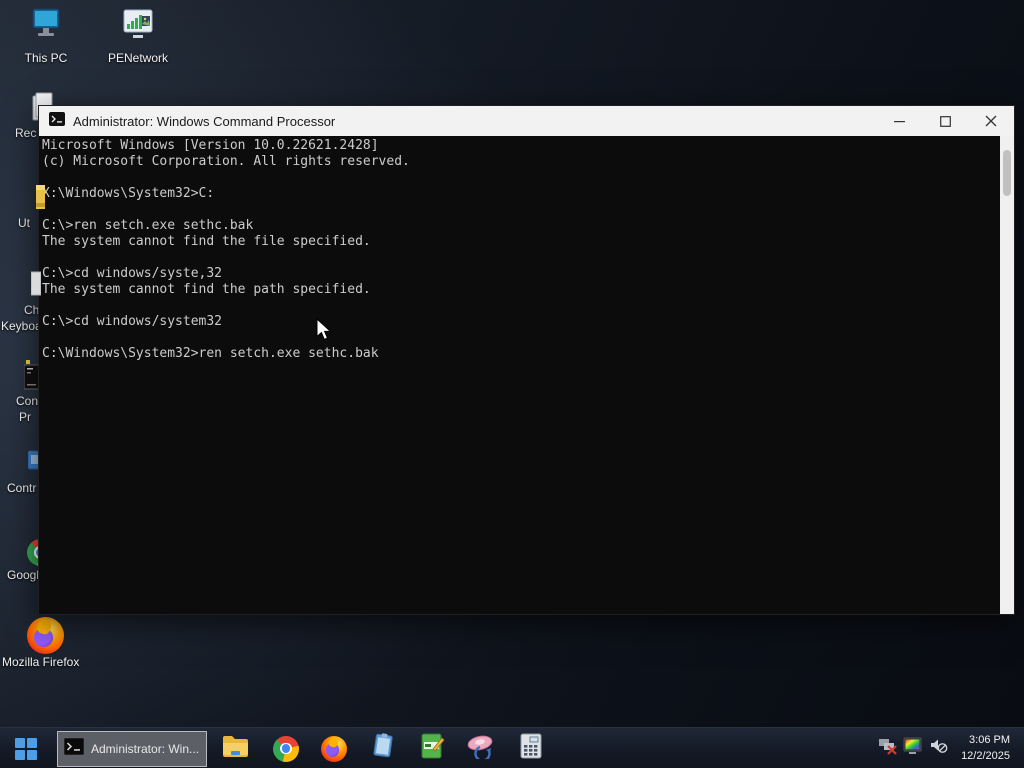 This screenshot has width=1024, height=768. What do you see at coordinates (148, 225) in the screenshot?
I see `terminal-line: C:\>ren setch.exe sethc.bak` at bounding box center [148, 225].